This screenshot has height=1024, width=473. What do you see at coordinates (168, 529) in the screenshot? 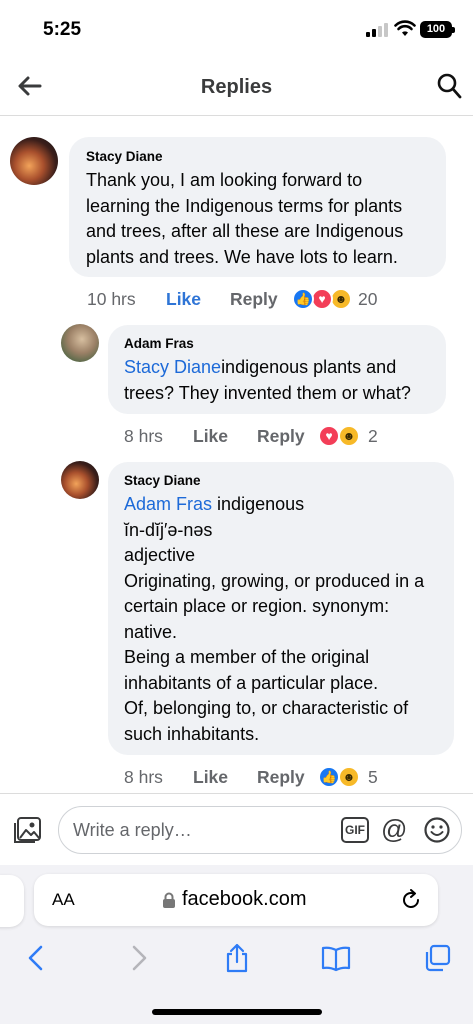
I see `definition-line: ĭn-dĭj′ə-nəs` at bounding box center [168, 529].